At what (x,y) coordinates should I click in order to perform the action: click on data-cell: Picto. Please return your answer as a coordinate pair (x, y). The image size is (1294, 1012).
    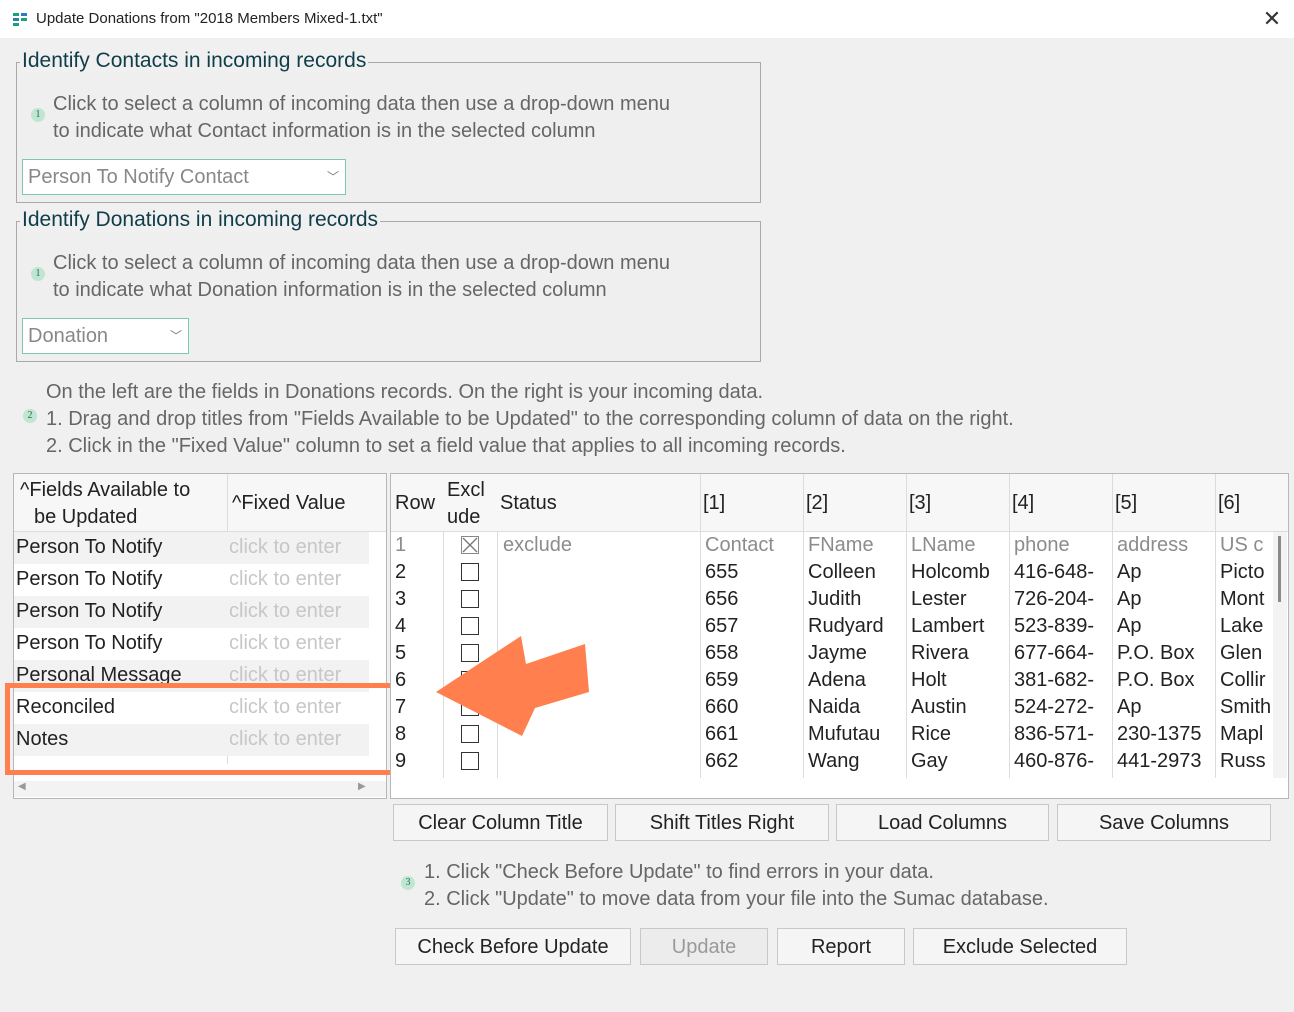
    Looking at the image, I should click on (1246, 572).